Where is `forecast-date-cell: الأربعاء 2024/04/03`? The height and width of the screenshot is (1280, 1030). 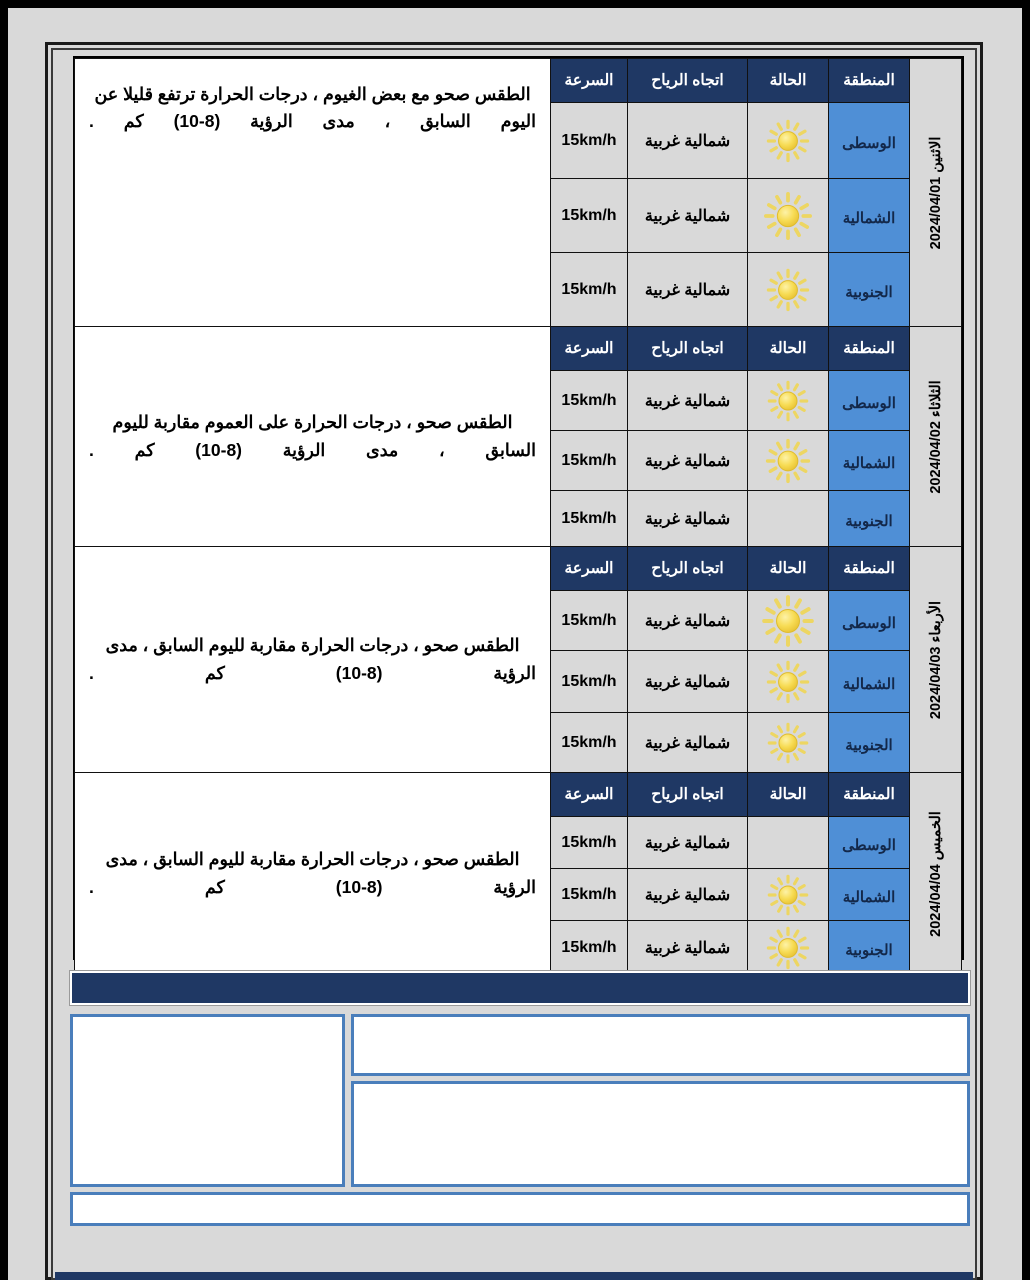
forecast-date-cell: الأربعاء 2024/04/03 is located at coordinates (935, 659).